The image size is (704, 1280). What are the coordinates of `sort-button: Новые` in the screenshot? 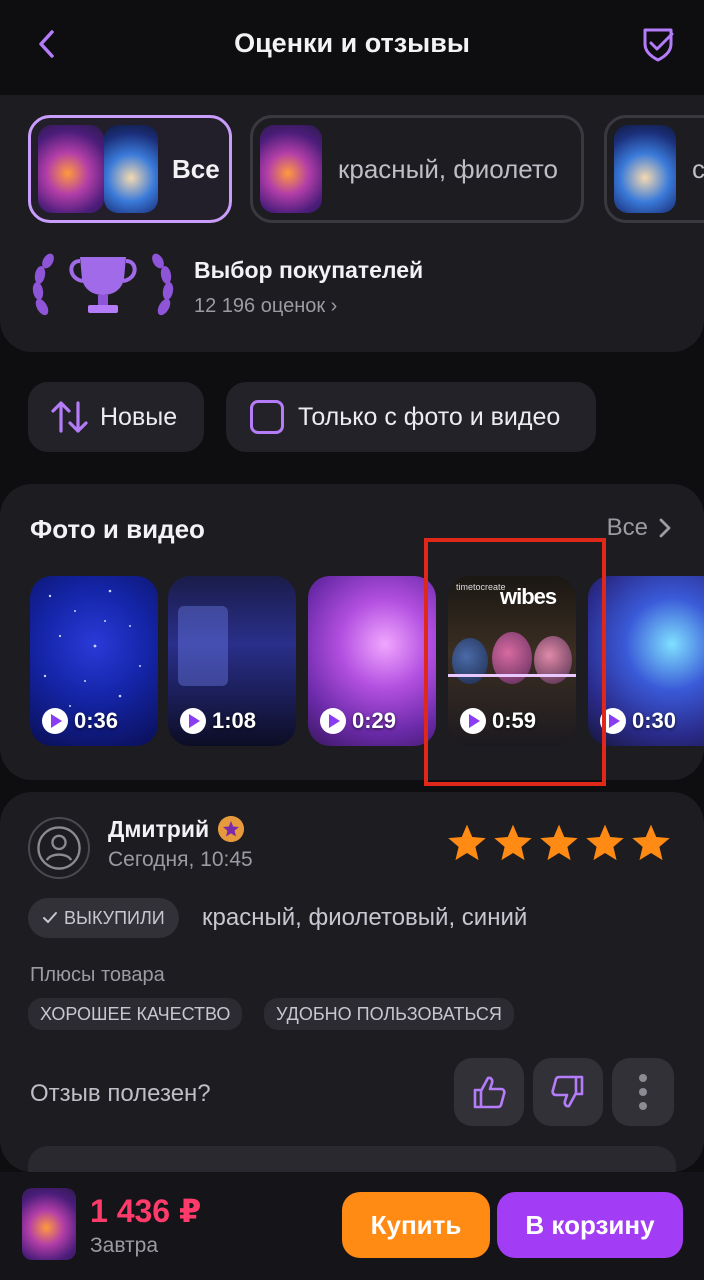 It's located at (116, 417).